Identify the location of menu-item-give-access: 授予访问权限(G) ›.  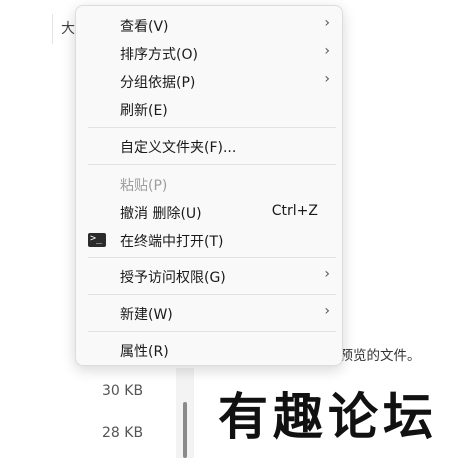
(209, 276).